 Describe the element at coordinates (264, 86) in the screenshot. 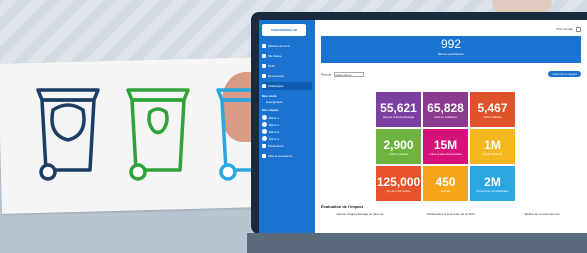

I see `statistics-icon` at that location.